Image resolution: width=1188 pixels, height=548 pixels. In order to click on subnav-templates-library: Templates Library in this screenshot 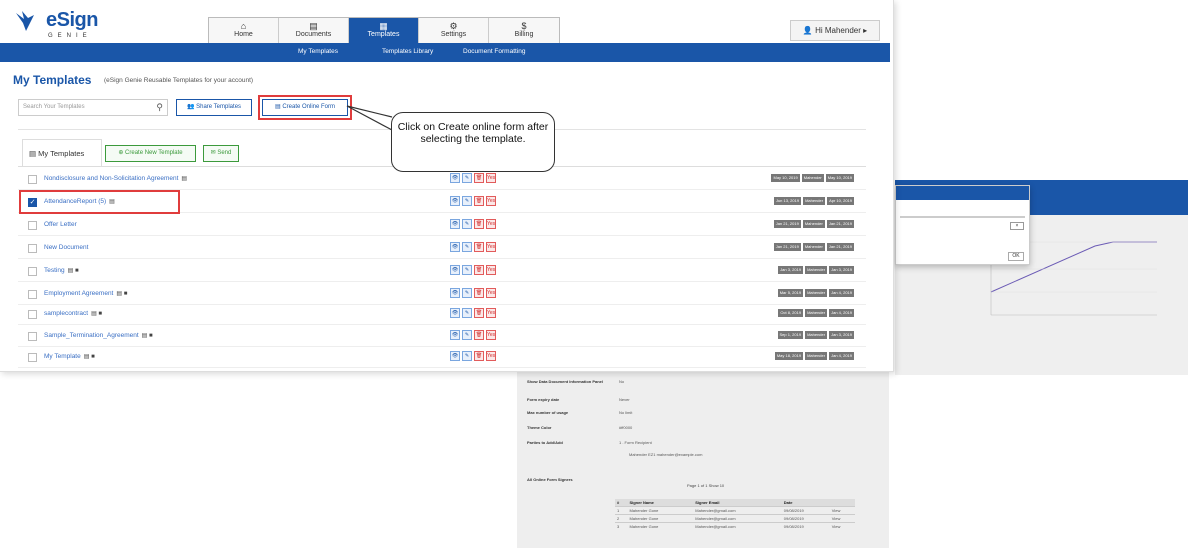, I will do `click(407, 51)`.